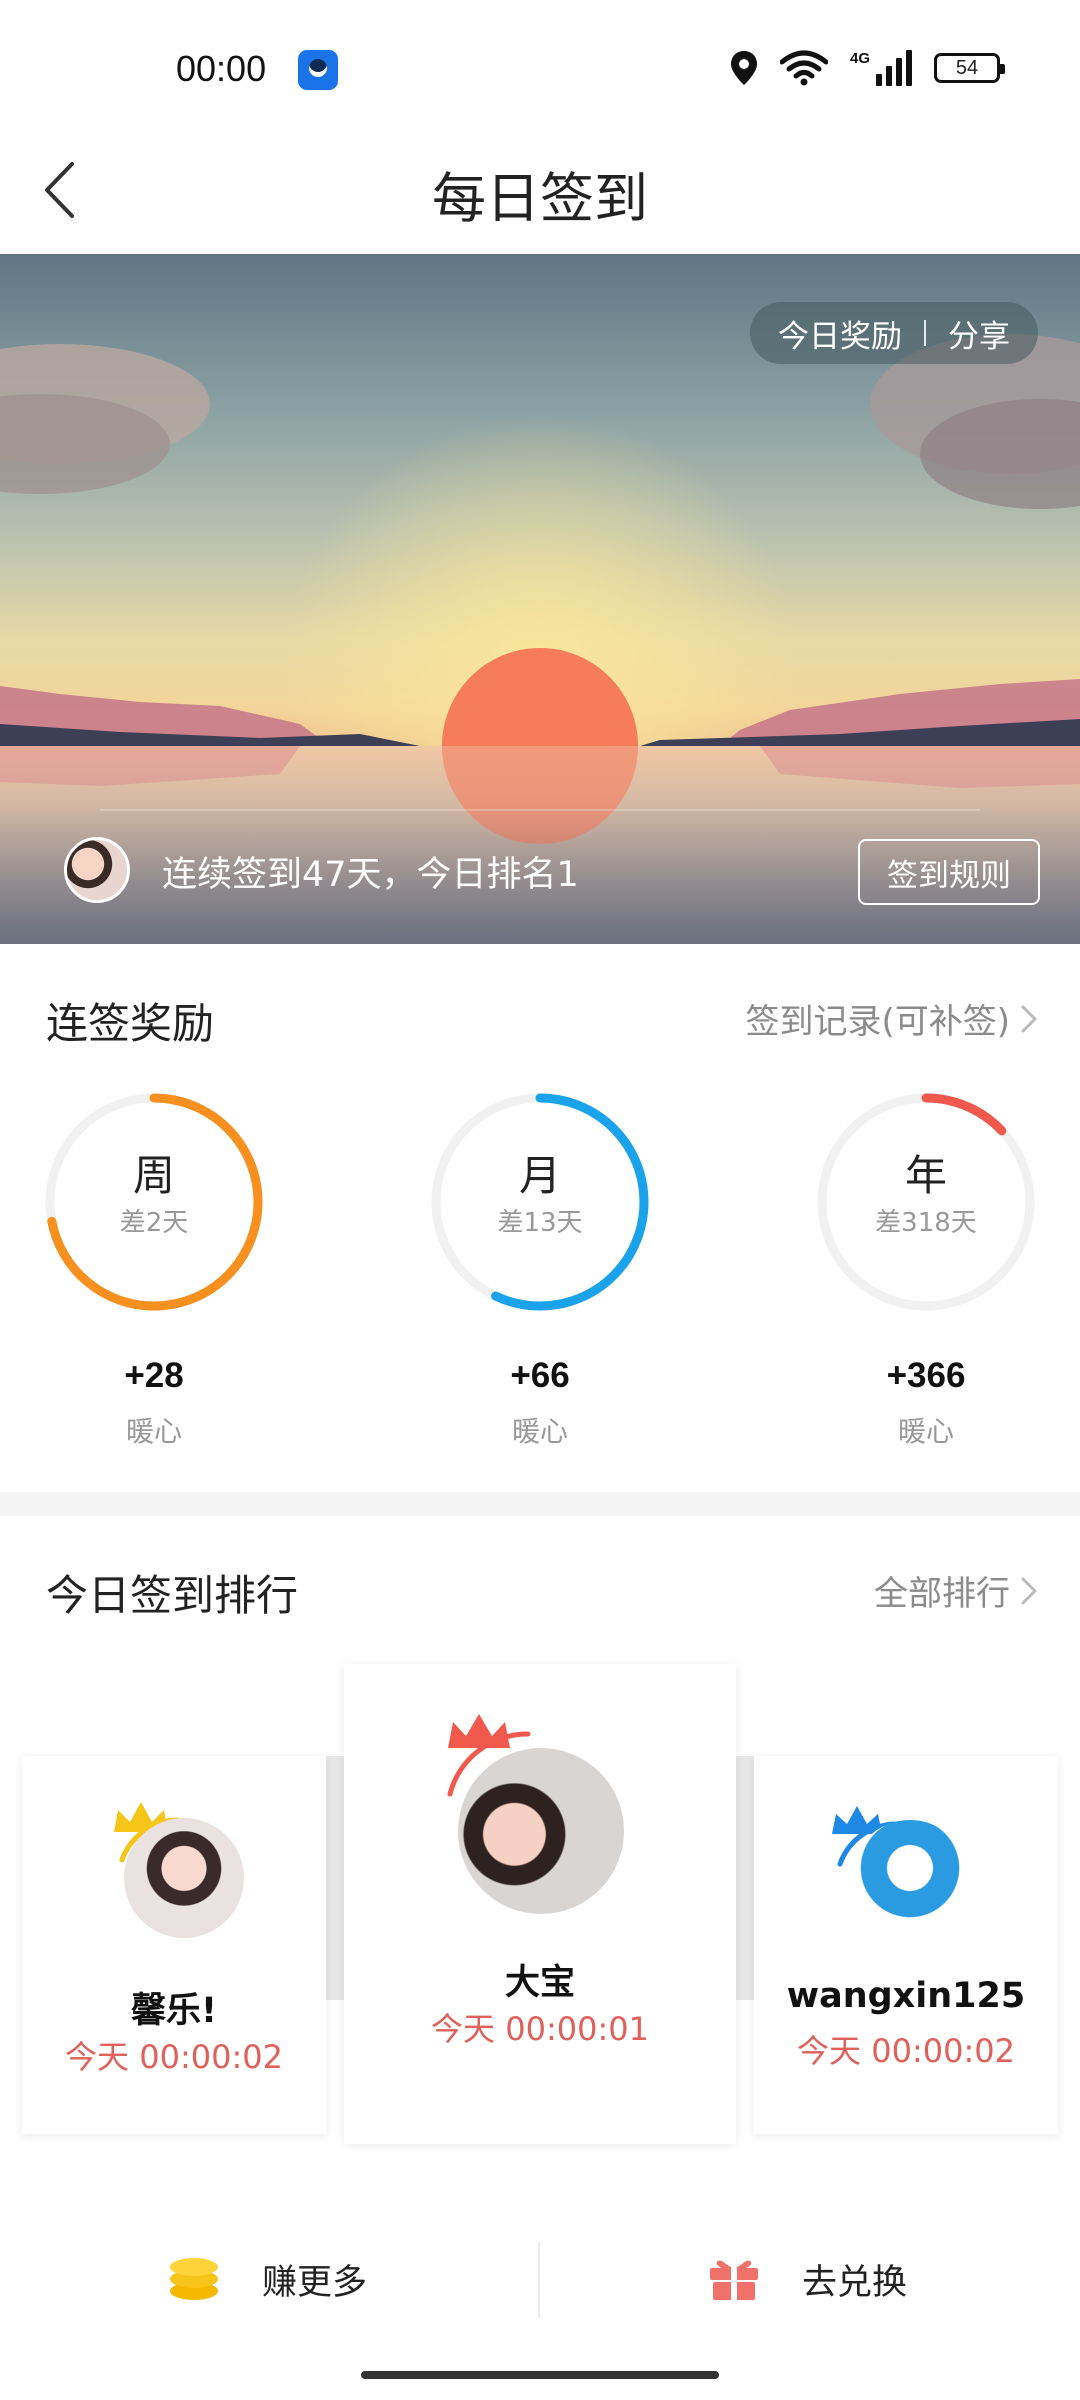 The width and height of the screenshot is (1080, 2400). I want to click on rank-card-first: 大宝 今天 00:00:01, so click(540, 1904).